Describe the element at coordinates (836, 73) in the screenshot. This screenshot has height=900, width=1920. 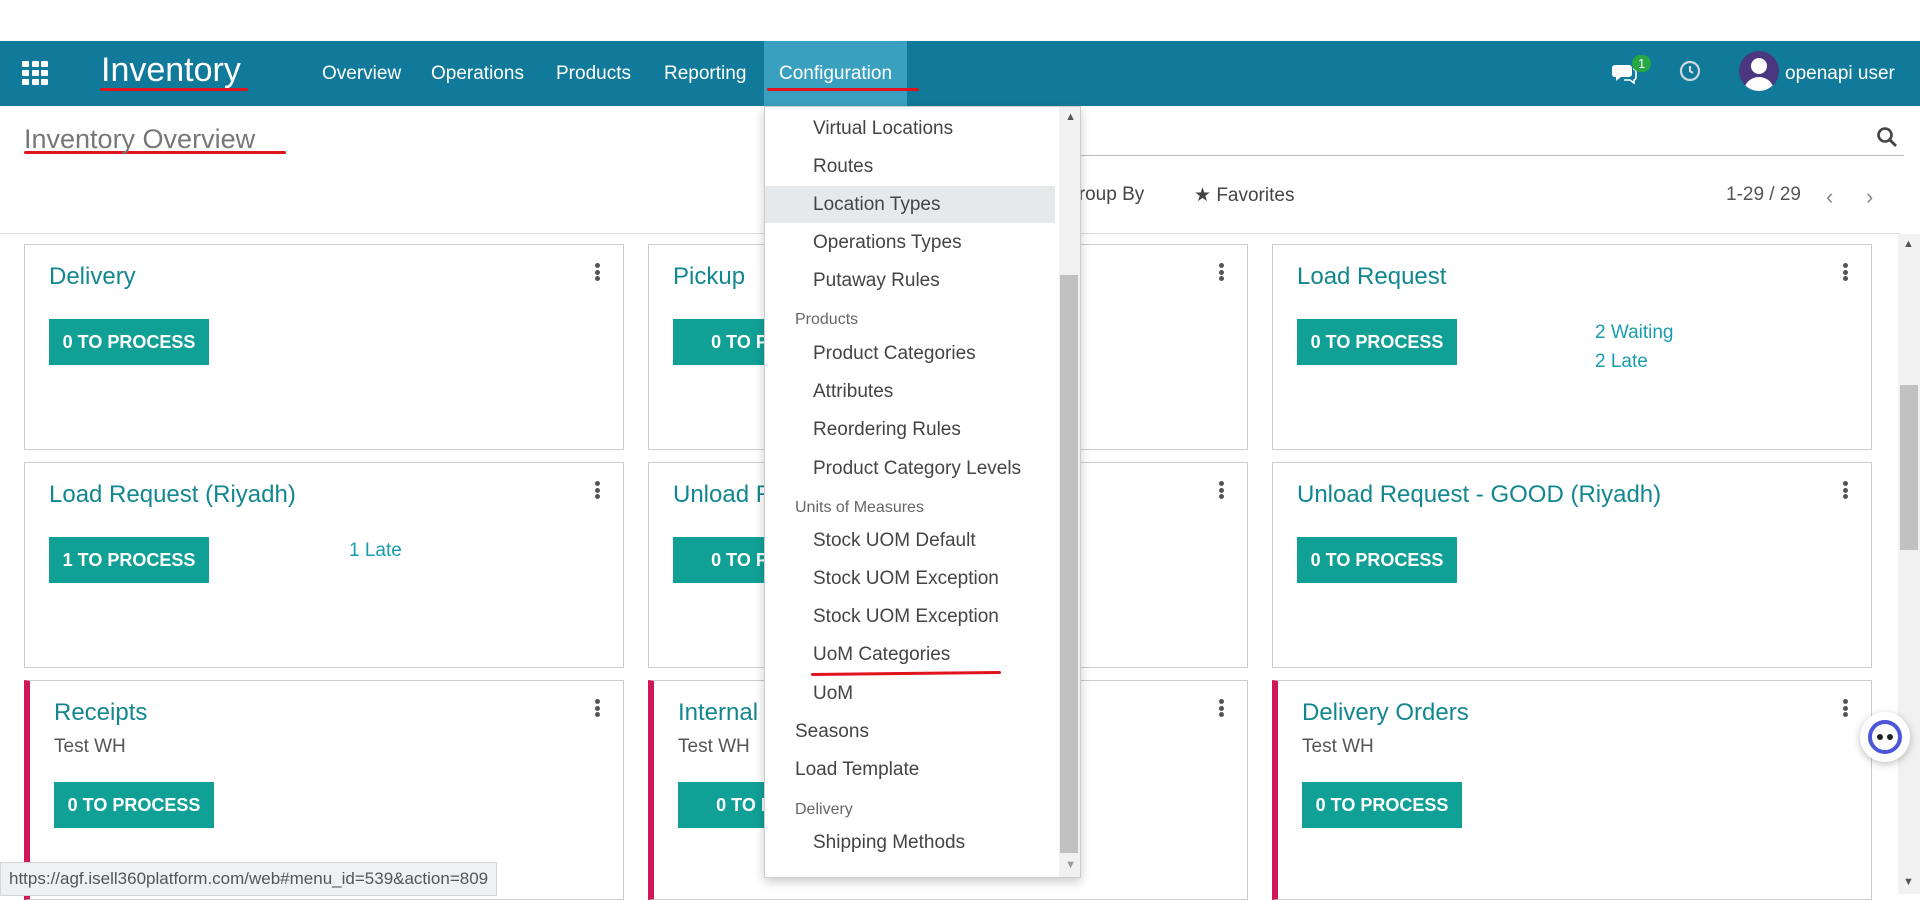
I see `menu-configuration: Configuration` at that location.